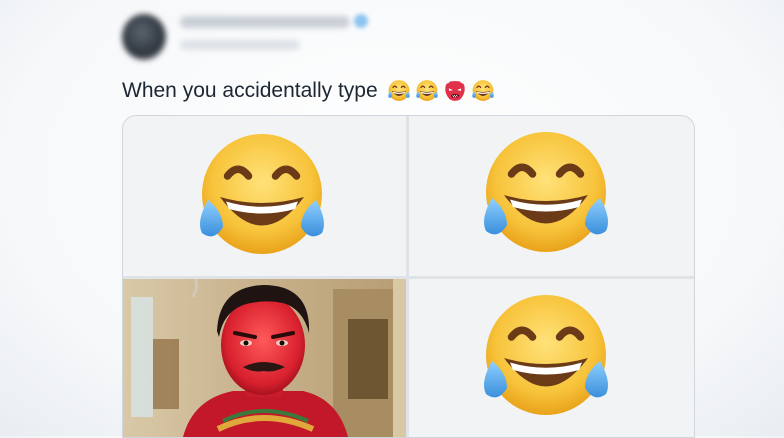 The width and height of the screenshot is (784, 438). I want to click on avatar, so click(144, 37).